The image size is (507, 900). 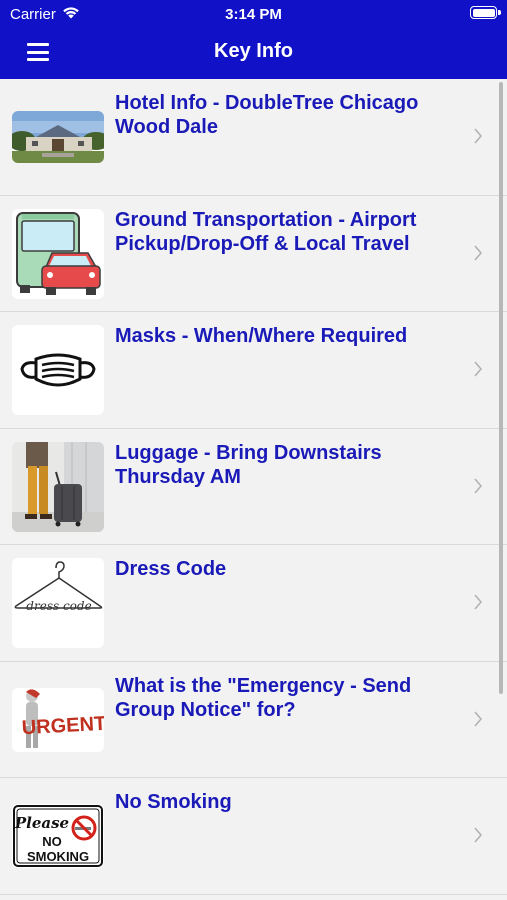 I want to click on hanger-icon: dress code, so click(x=58, y=603).